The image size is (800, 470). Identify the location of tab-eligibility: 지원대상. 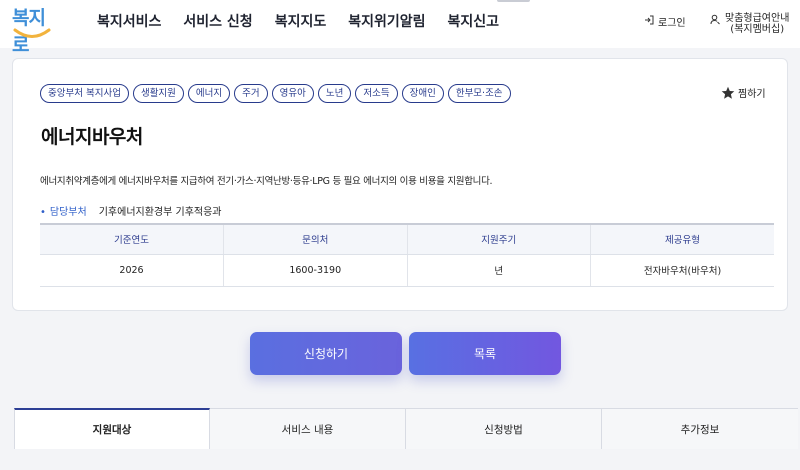
(112, 428).